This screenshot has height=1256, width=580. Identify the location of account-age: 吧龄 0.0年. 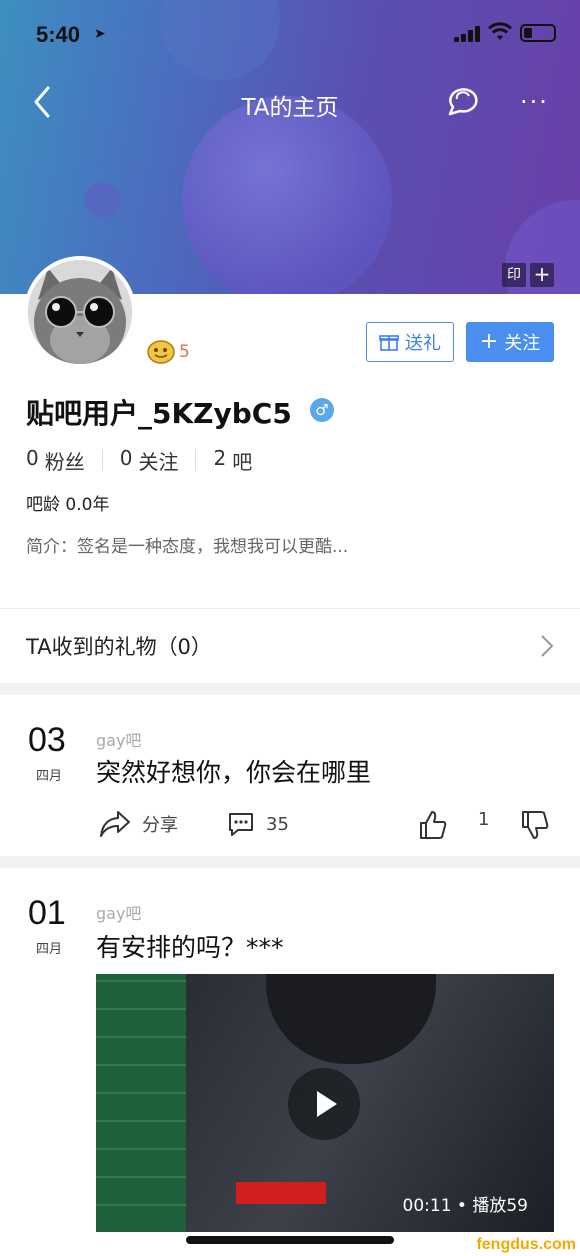
(68, 505).